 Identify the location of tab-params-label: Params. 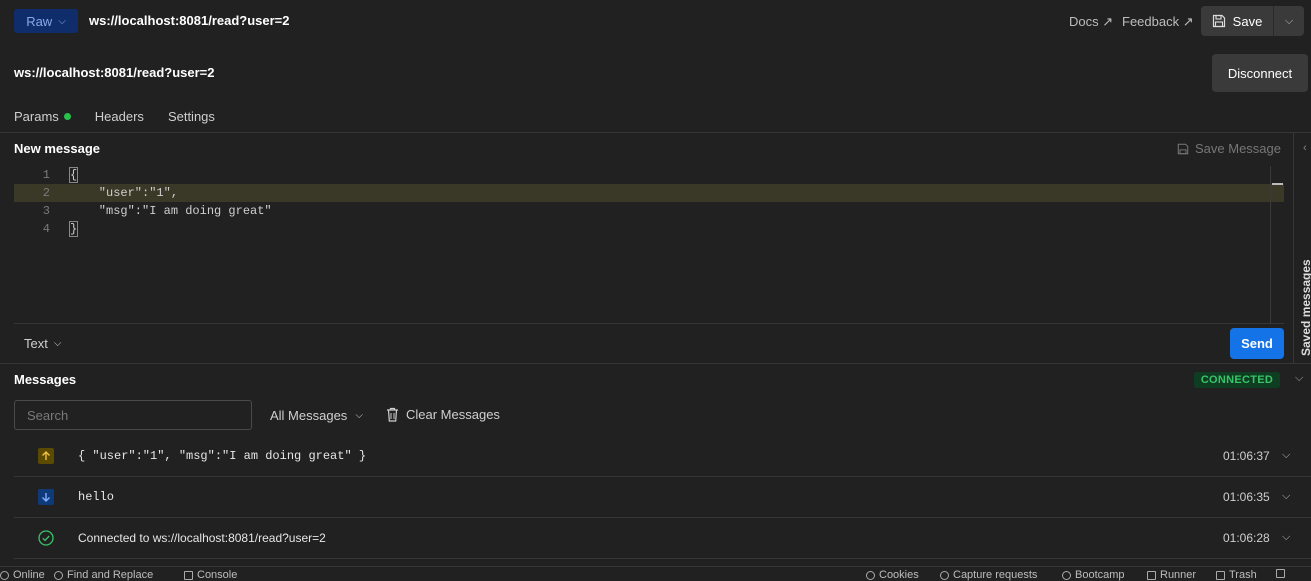
(36, 116).